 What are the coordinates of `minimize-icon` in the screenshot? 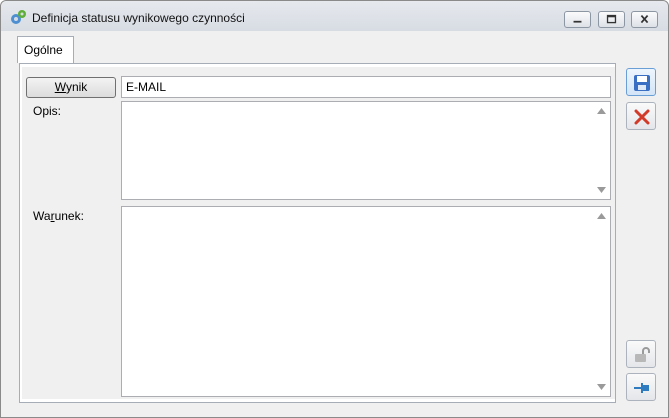 It's located at (577, 21).